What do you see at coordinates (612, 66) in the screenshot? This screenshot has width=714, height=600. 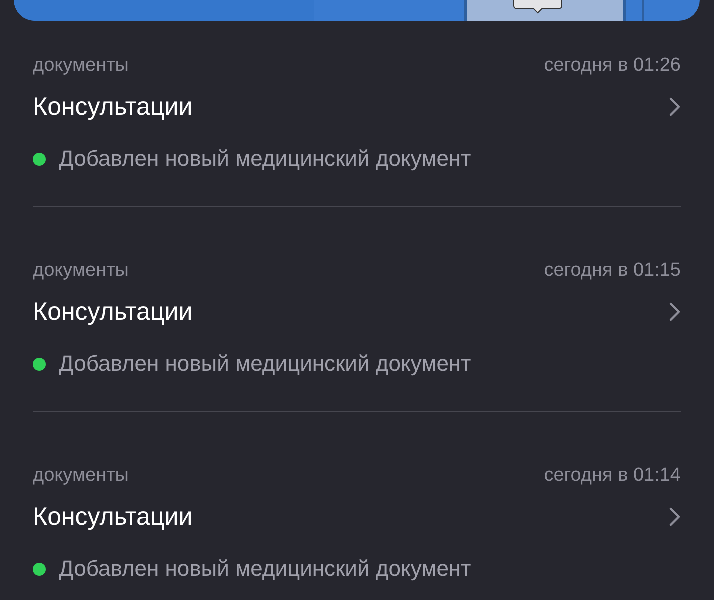 I see `timestamp: сегодня в 01:26` at bounding box center [612, 66].